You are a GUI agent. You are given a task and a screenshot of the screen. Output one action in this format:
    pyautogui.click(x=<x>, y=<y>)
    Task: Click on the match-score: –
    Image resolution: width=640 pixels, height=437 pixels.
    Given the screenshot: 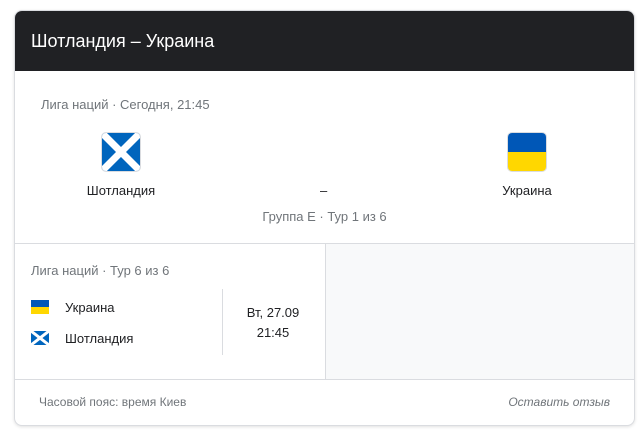 What is the action you would take?
    pyautogui.click(x=324, y=190)
    